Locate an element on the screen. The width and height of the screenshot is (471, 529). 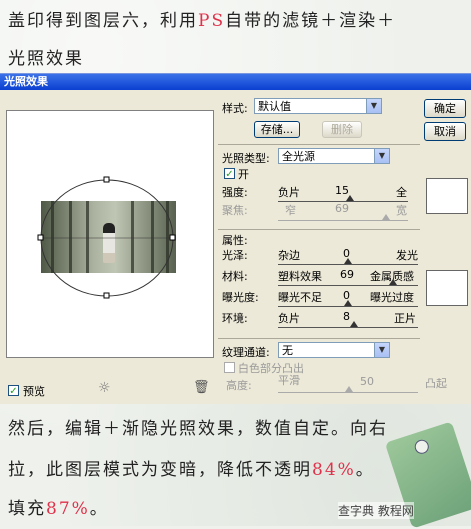
ambience-value: 8 is located at coordinates (346, 316).